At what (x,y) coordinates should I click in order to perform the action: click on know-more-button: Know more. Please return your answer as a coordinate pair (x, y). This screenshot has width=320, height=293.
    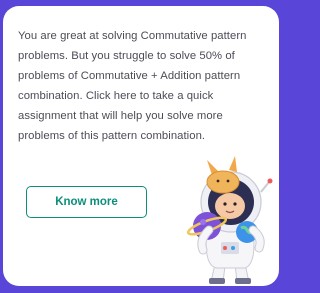
    Looking at the image, I should click on (86, 202).